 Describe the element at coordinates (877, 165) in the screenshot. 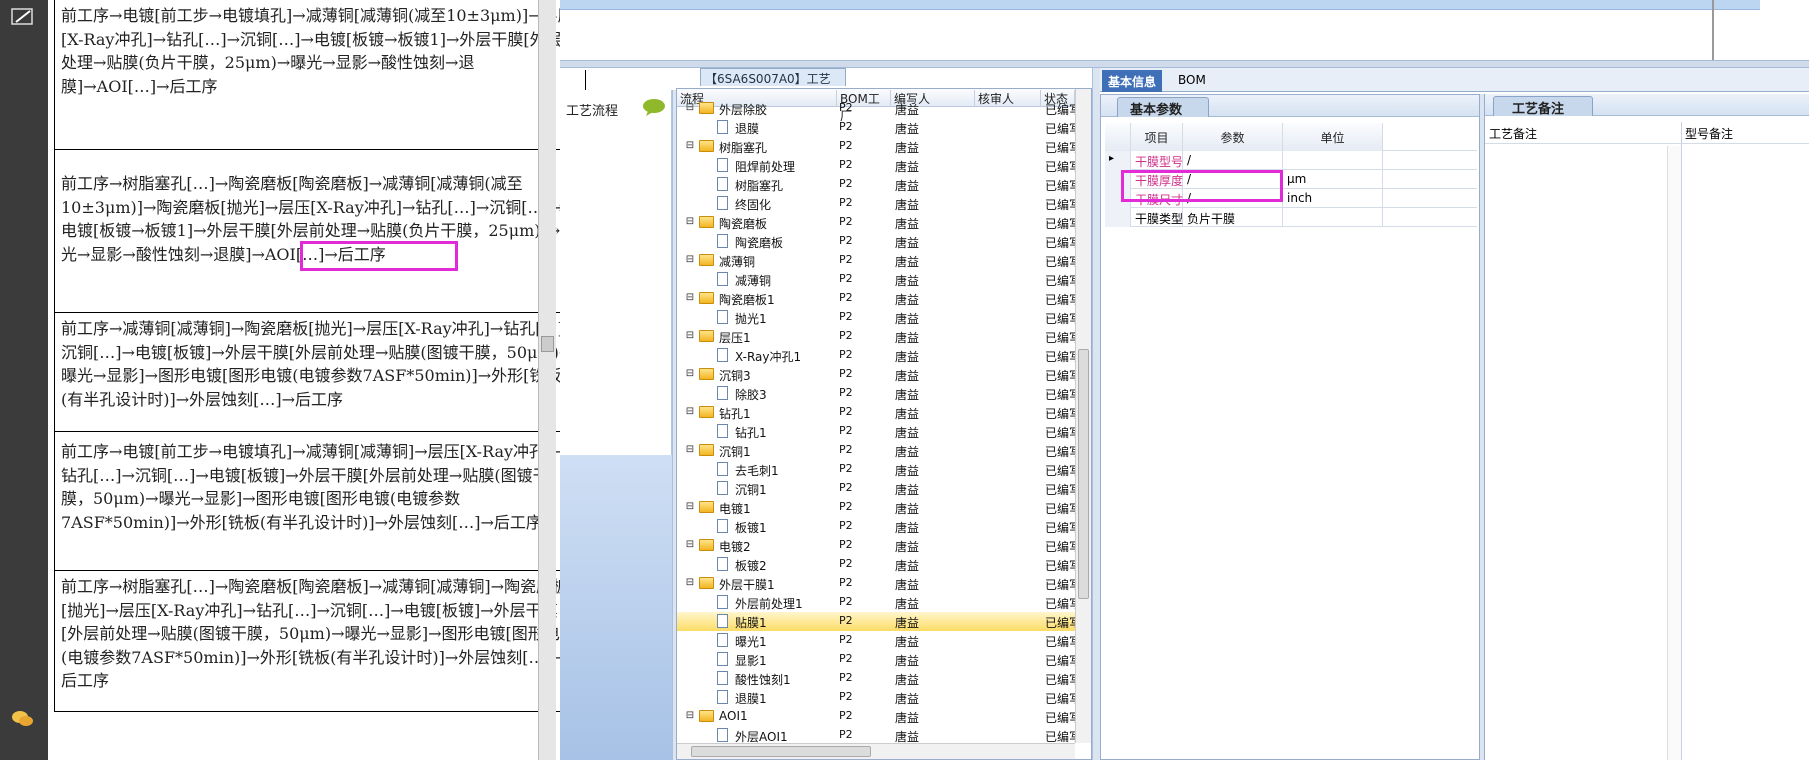

I see `tree-row: 阻焊前处理 P2 唐益 已编写` at that location.